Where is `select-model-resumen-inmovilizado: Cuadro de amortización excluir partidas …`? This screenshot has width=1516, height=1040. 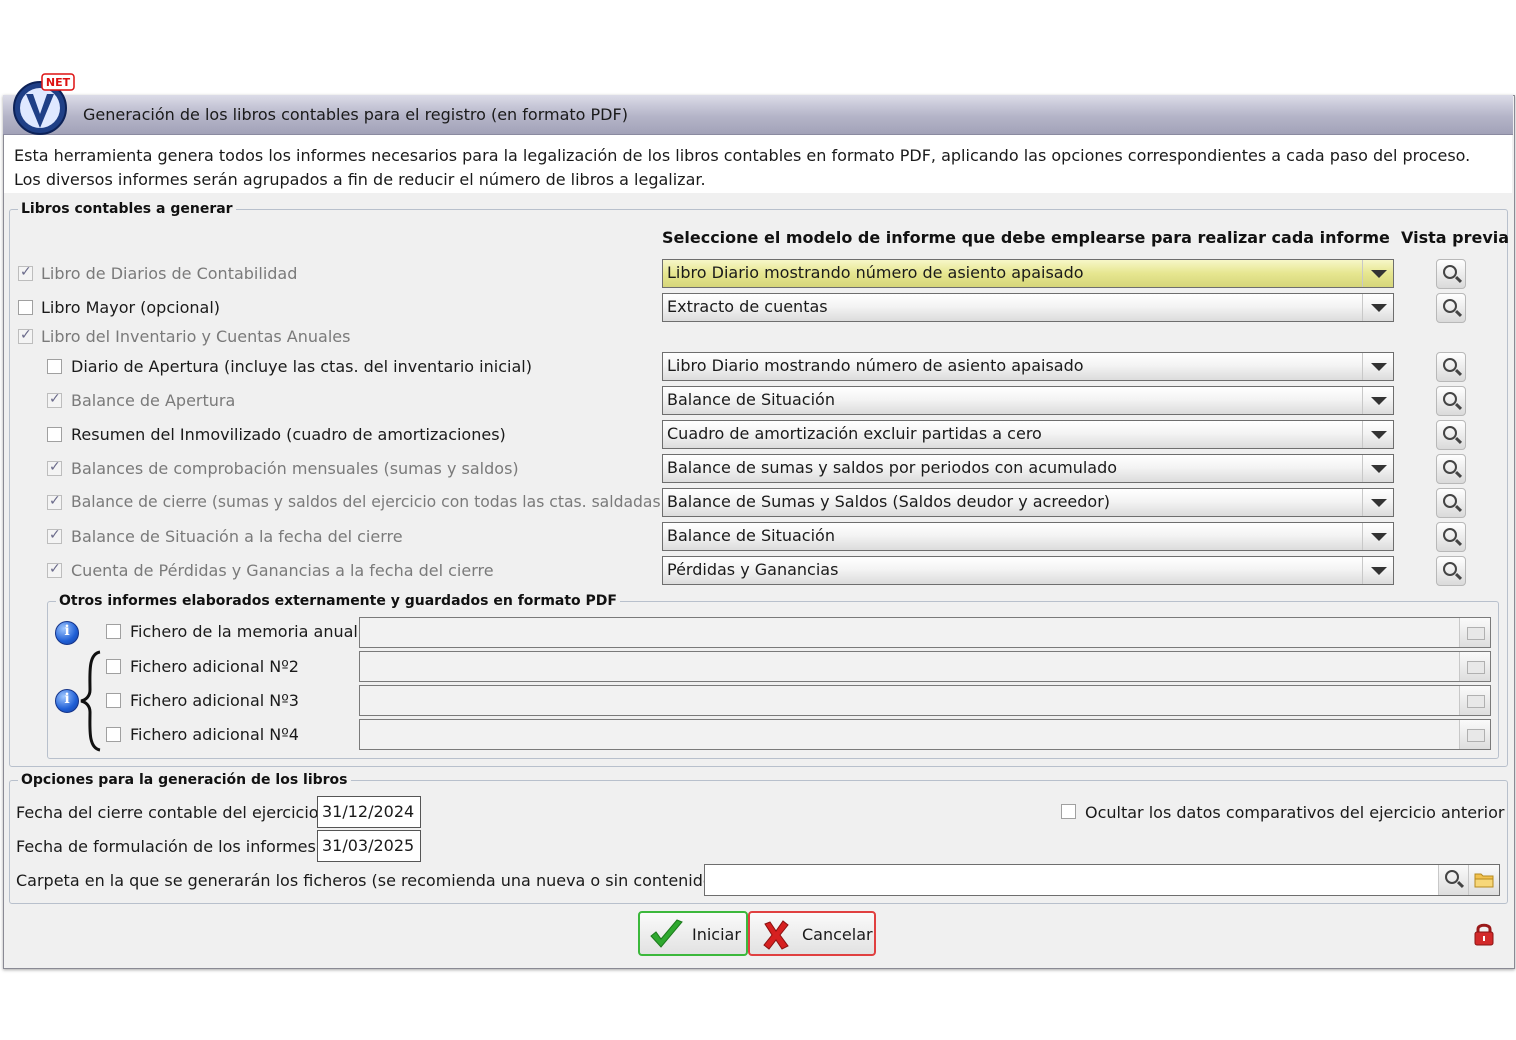 select-model-resumen-inmovilizado: Cuadro de amortización excluir partidas … is located at coordinates (1028, 434).